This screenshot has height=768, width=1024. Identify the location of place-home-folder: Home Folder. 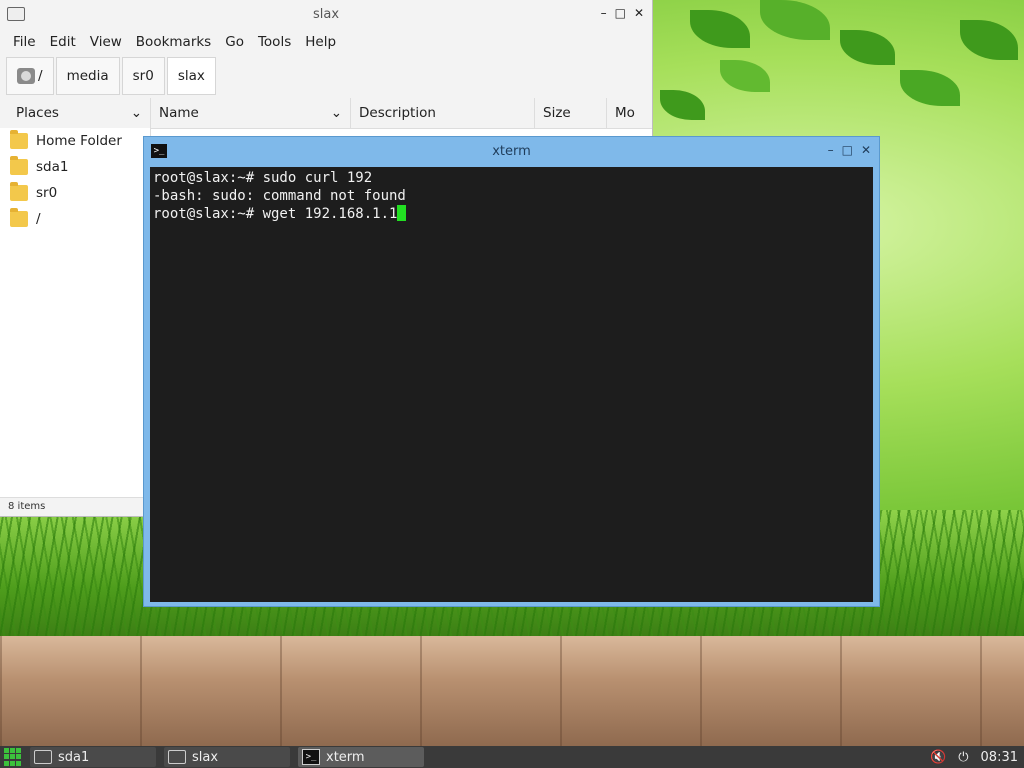
(75, 141).